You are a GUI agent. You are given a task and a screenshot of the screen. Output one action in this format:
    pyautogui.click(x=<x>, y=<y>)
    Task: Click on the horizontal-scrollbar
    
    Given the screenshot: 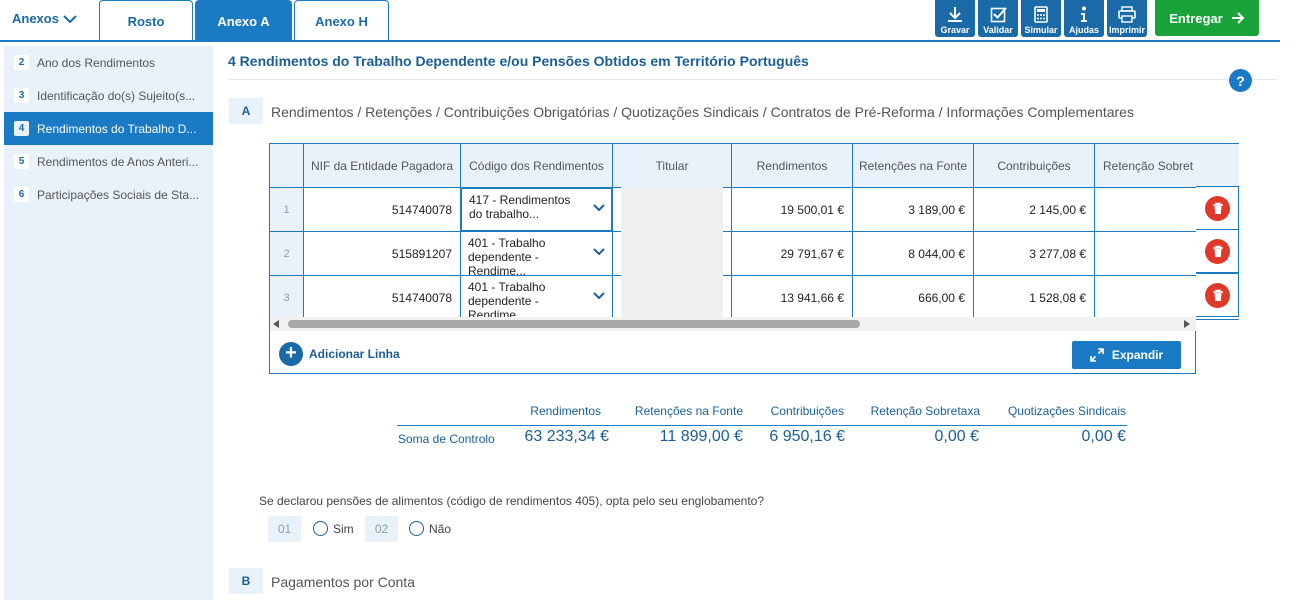 What is the action you would take?
    pyautogui.click(x=733, y=324)
    